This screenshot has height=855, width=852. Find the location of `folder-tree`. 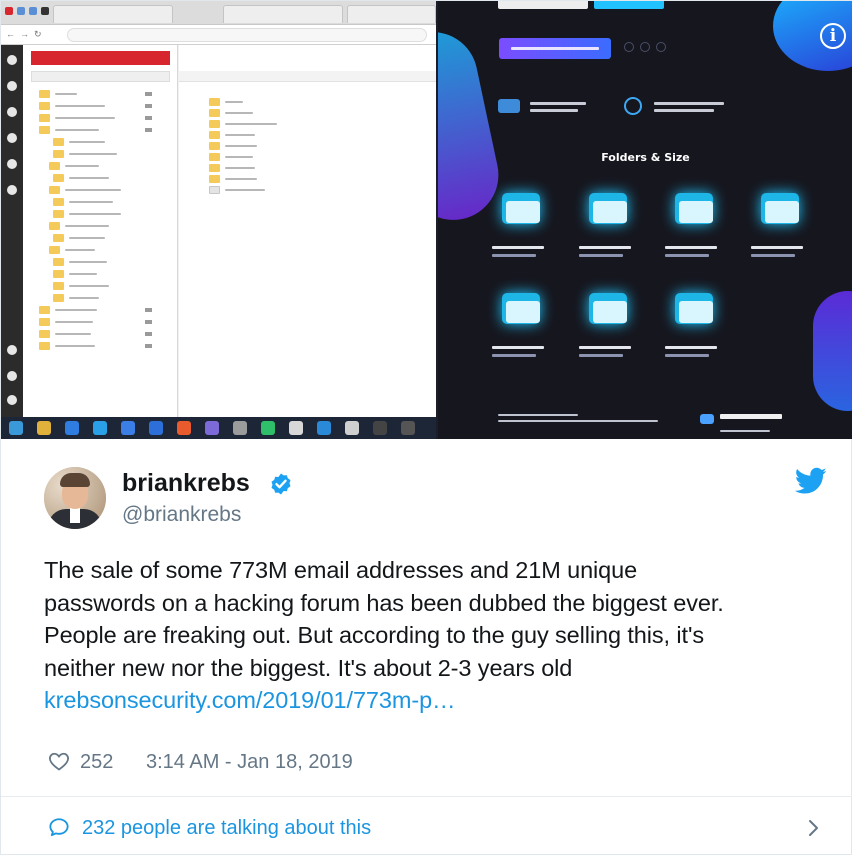

folder-tree is located at coordinates (100, 231).